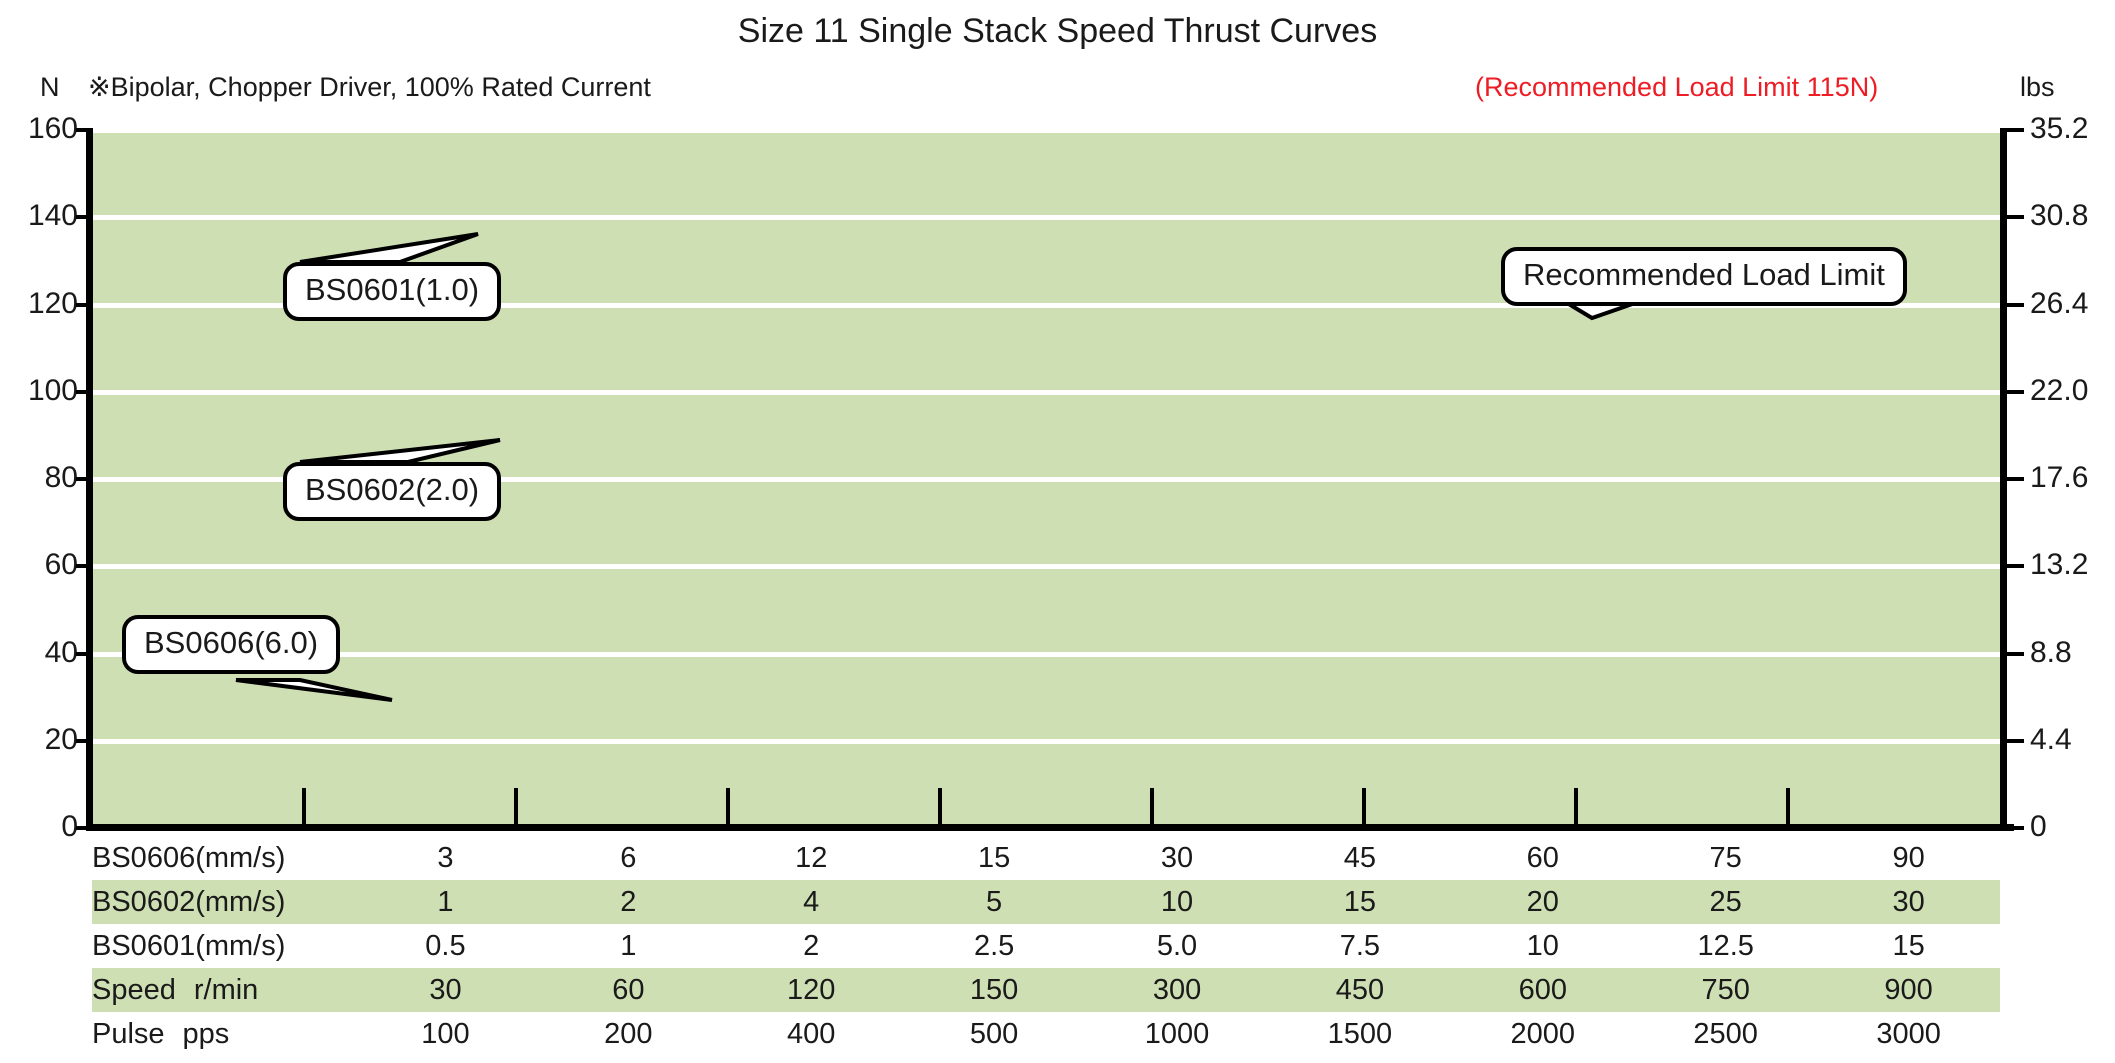  What do you see at coordinates (189, 945) in the screenshot?
I see `table-row-label-primary: BS0601(mm/s)` at bounding box center [189, 945].